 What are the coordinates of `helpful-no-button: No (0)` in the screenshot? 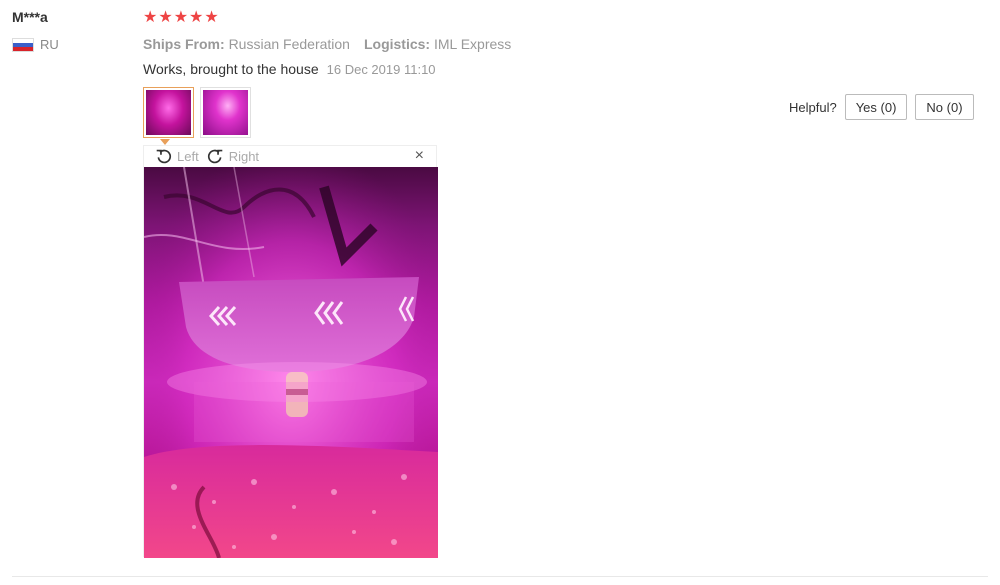 It's located at (944, 107).